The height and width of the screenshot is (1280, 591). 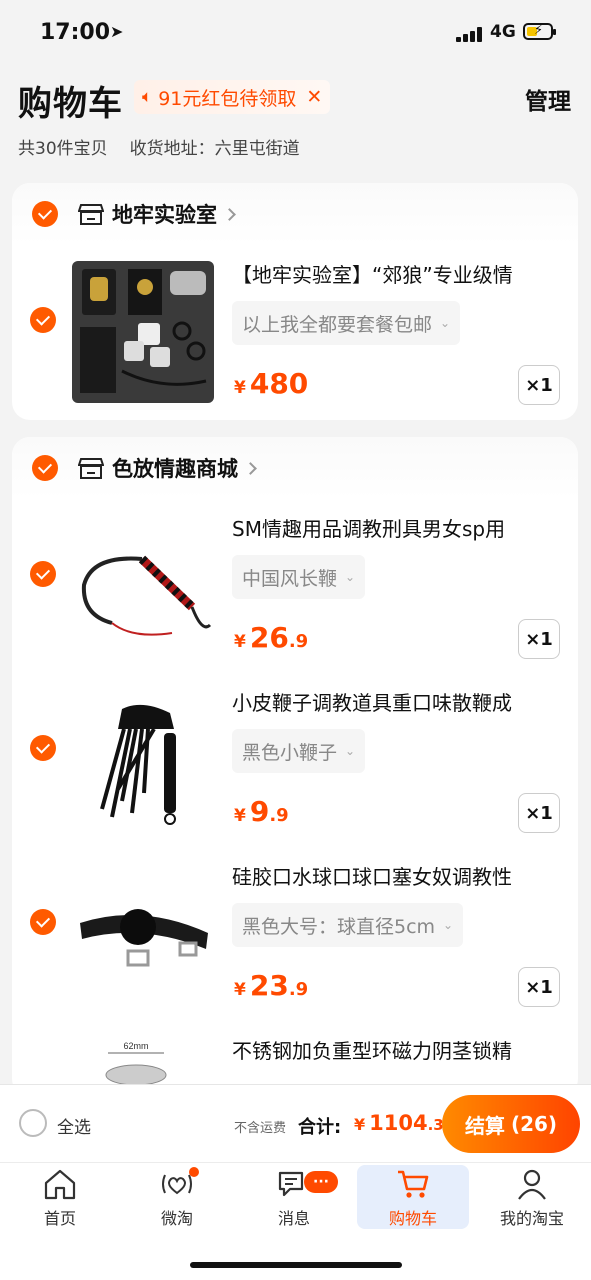 What do you see at coordinates (296, 1265) in the screenshot?
I see `home-indicator` at bounding box center [296, 1265].